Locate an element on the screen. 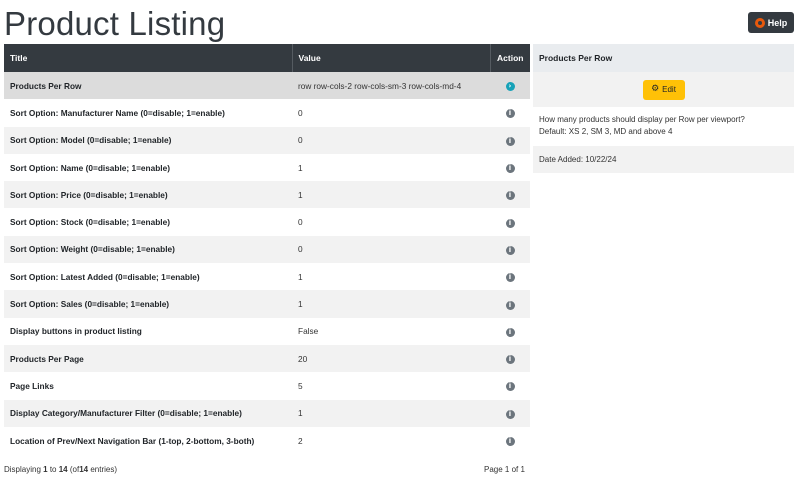  row-action: › is located at coordinates (510, 85).